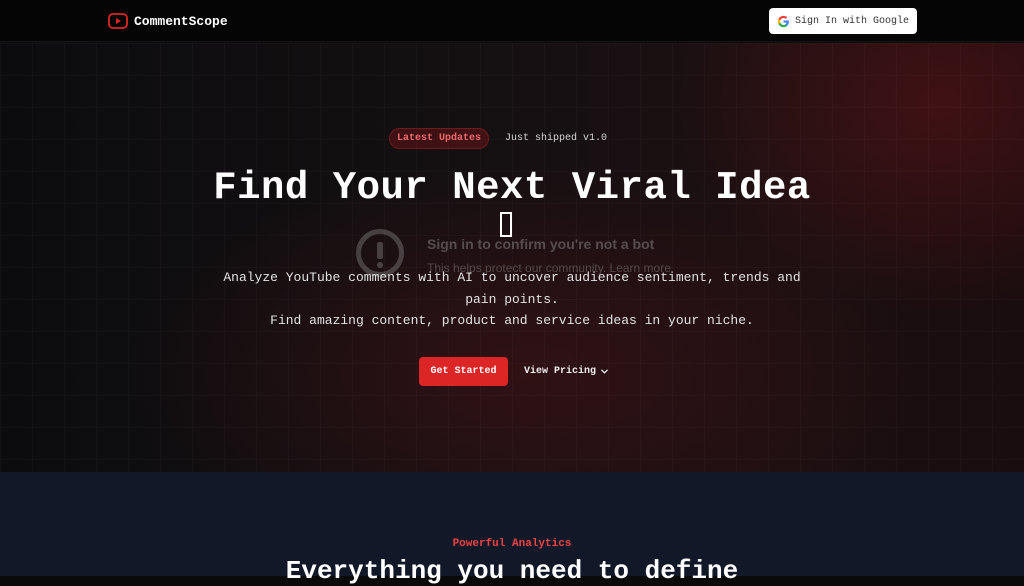 This screenshot has height=586, width=1024. Describe the element at coordinates (181, 21) in the screenshot. I see `brand-name: CommentScope` at that location.